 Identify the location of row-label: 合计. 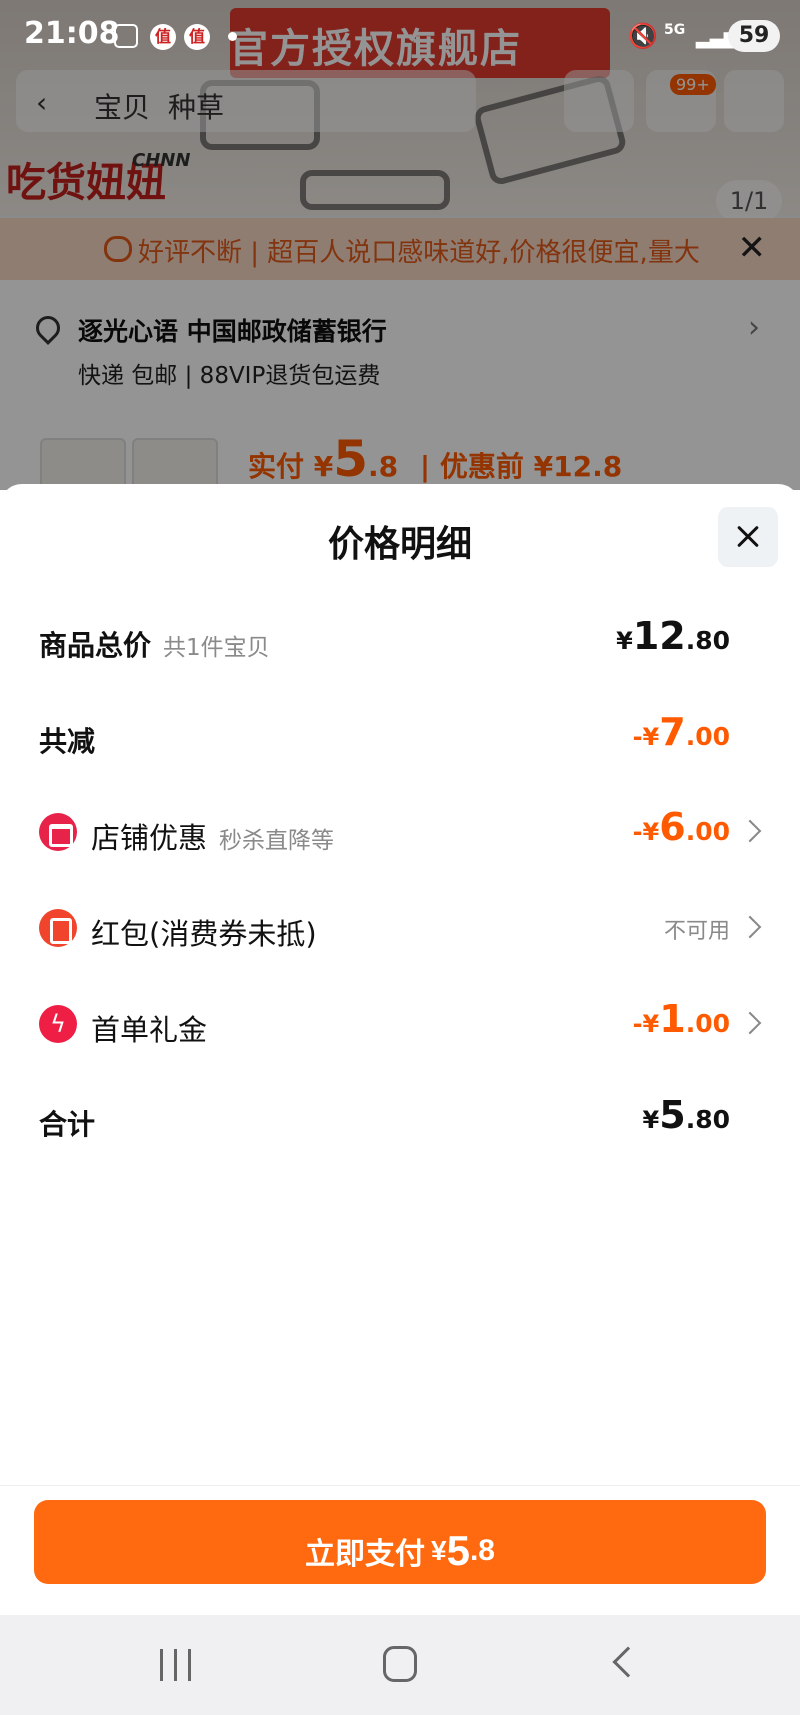
(67, 1124).